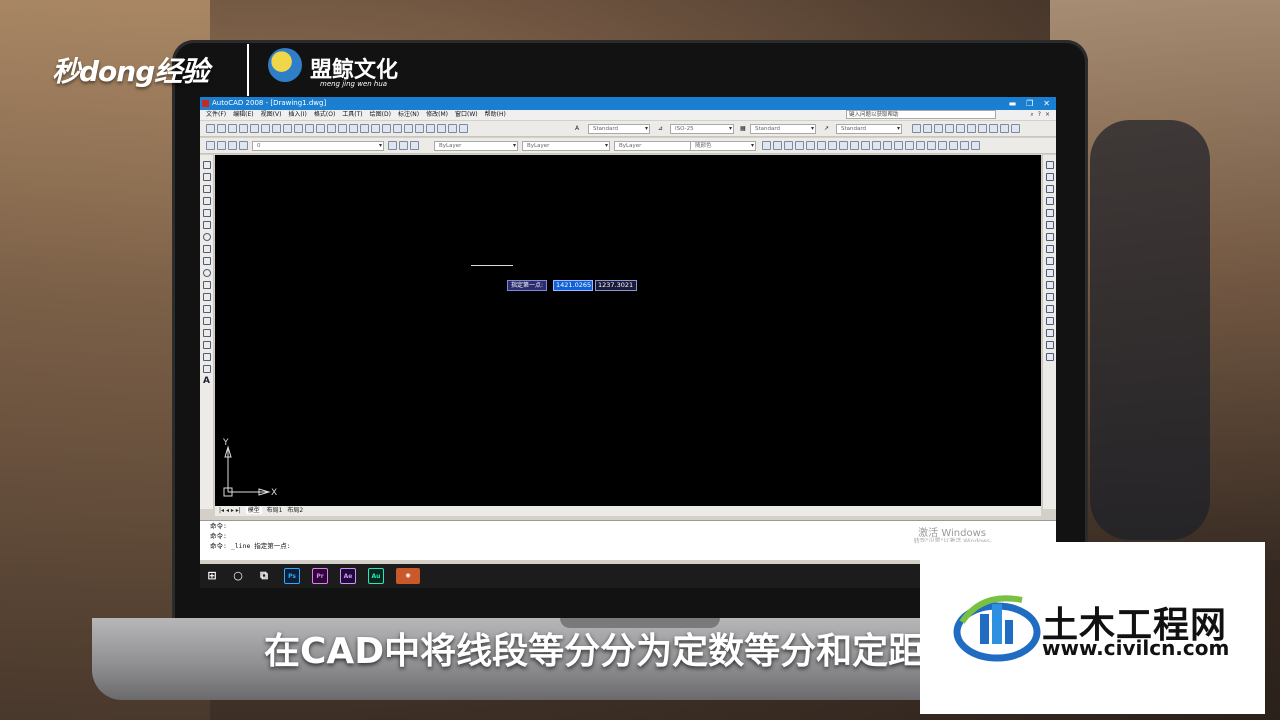  What do you see at coordinates (376, 576) in the screenshot?
I see `audition-icon: Au` at bounding box center [376, 576].